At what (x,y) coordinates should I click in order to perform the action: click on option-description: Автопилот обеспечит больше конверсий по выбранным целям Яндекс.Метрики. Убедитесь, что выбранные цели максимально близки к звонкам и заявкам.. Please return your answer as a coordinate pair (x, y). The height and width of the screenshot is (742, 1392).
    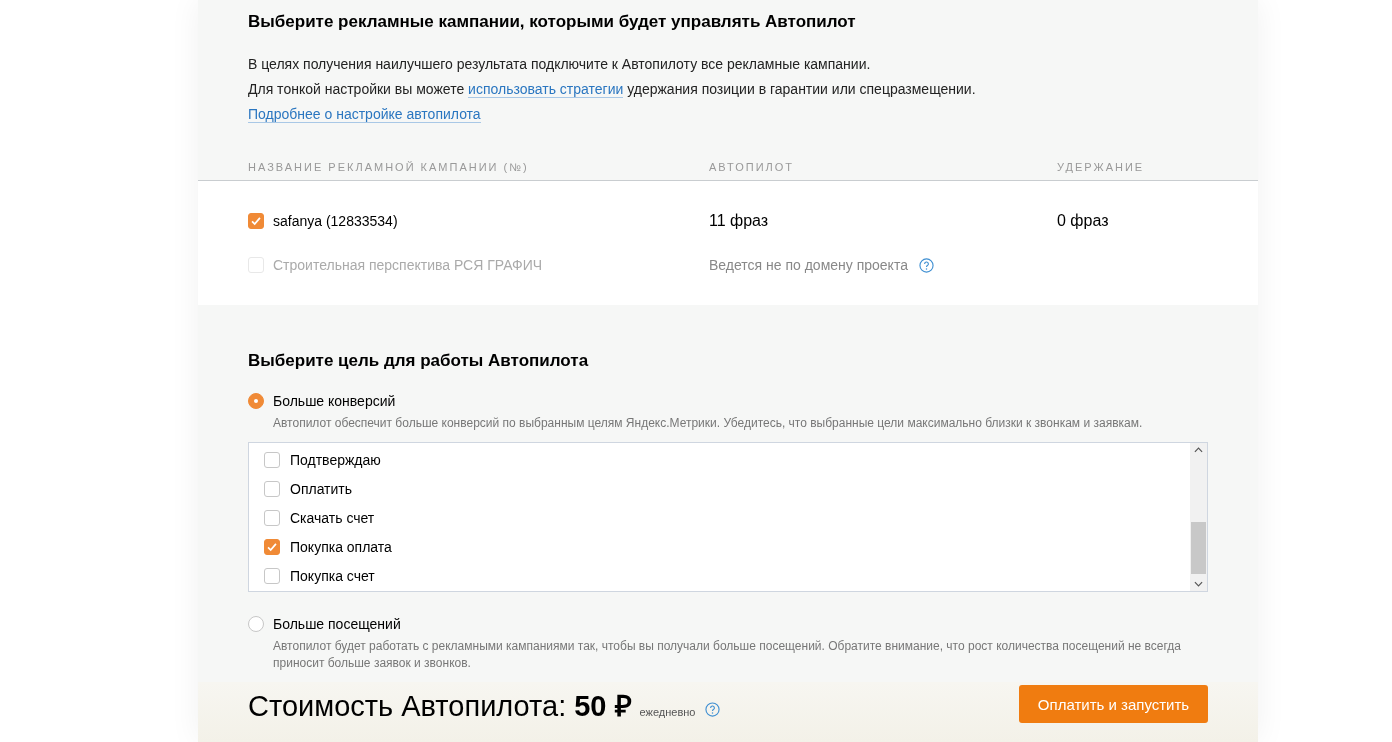
    Looking at the image, I should click on (708, 424).